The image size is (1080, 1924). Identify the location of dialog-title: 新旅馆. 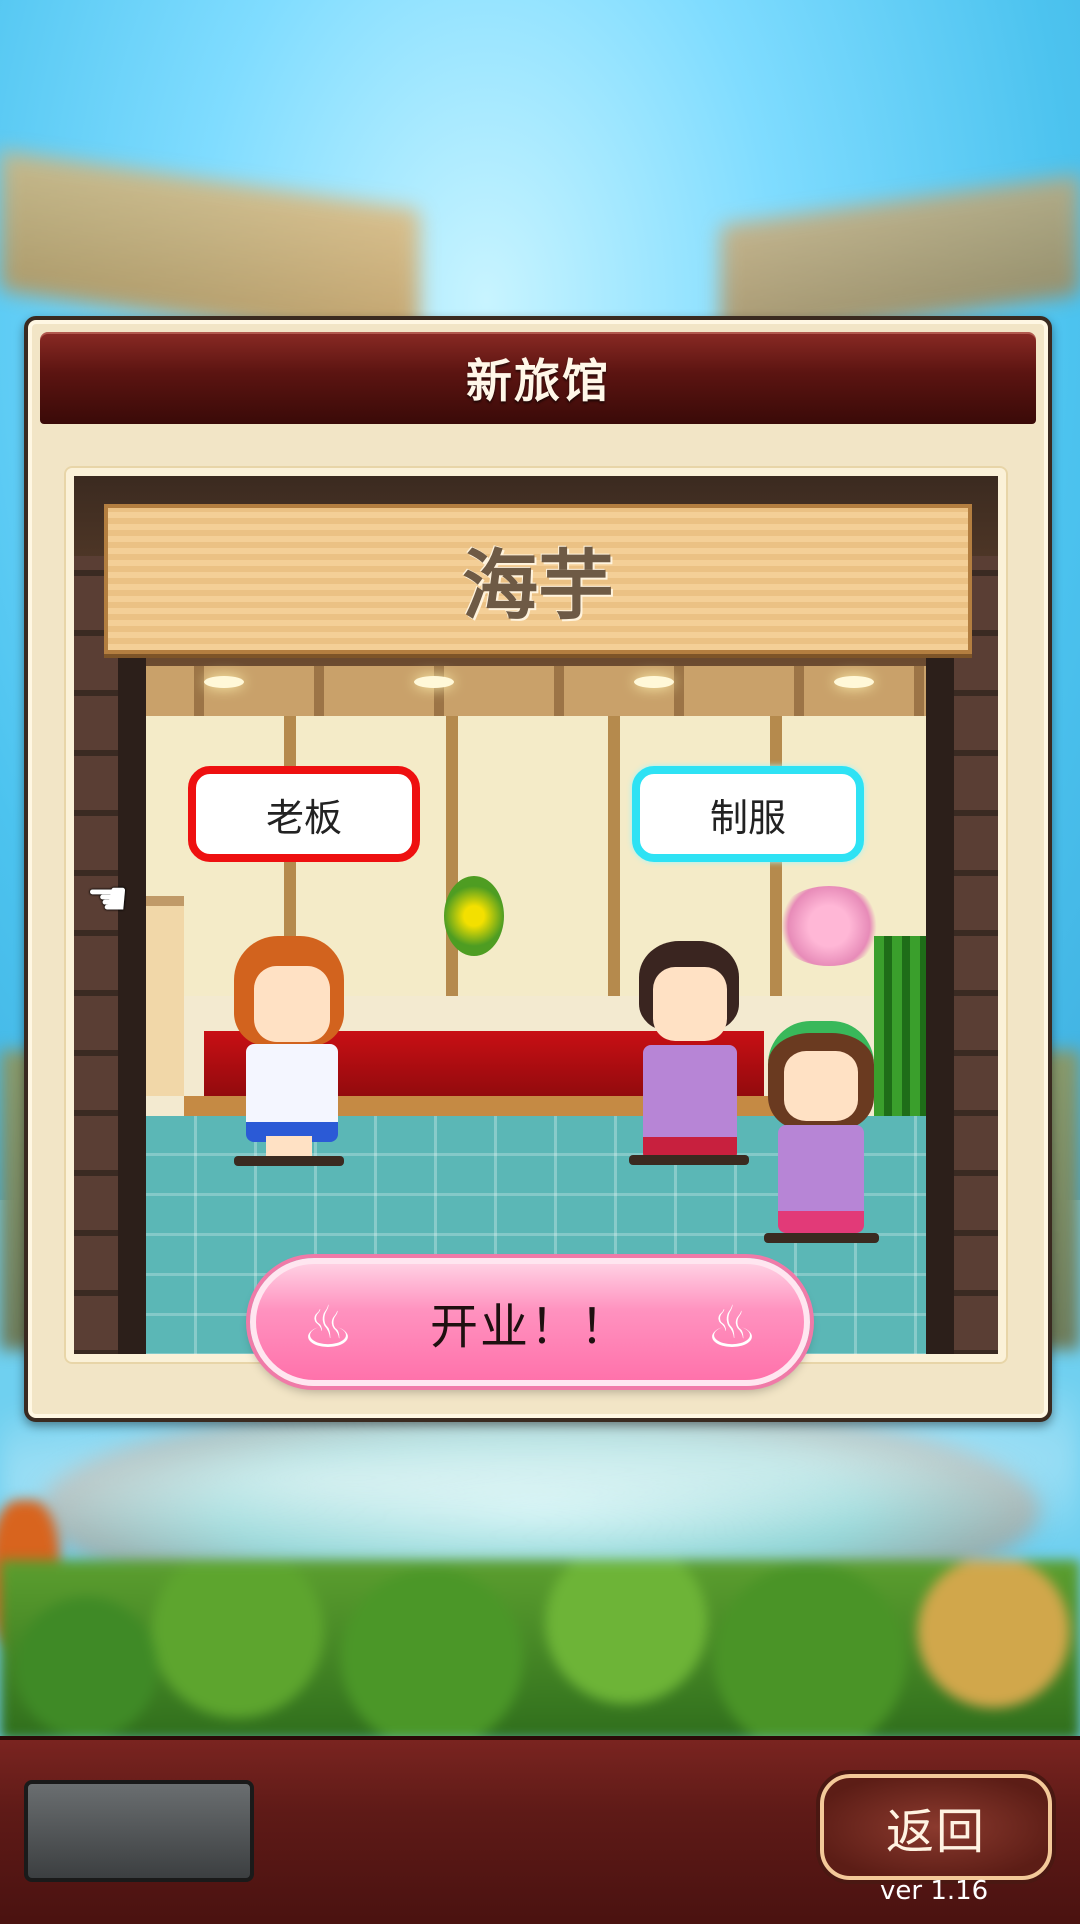
(538, 381).